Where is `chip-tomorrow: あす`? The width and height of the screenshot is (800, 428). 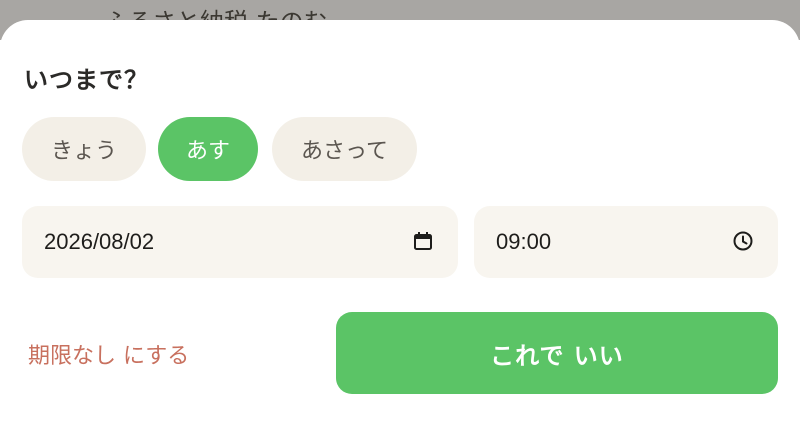 chip-tomorrow: あす is located at coordinates (208, 149).